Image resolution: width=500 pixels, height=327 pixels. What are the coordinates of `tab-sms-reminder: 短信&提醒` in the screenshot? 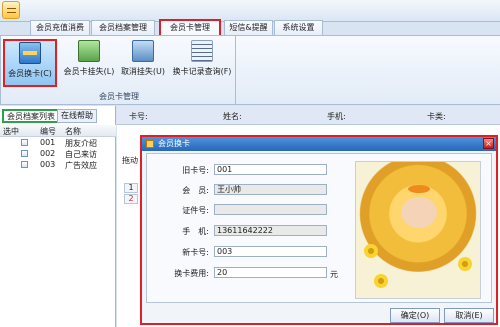 It's located at (248, 27).